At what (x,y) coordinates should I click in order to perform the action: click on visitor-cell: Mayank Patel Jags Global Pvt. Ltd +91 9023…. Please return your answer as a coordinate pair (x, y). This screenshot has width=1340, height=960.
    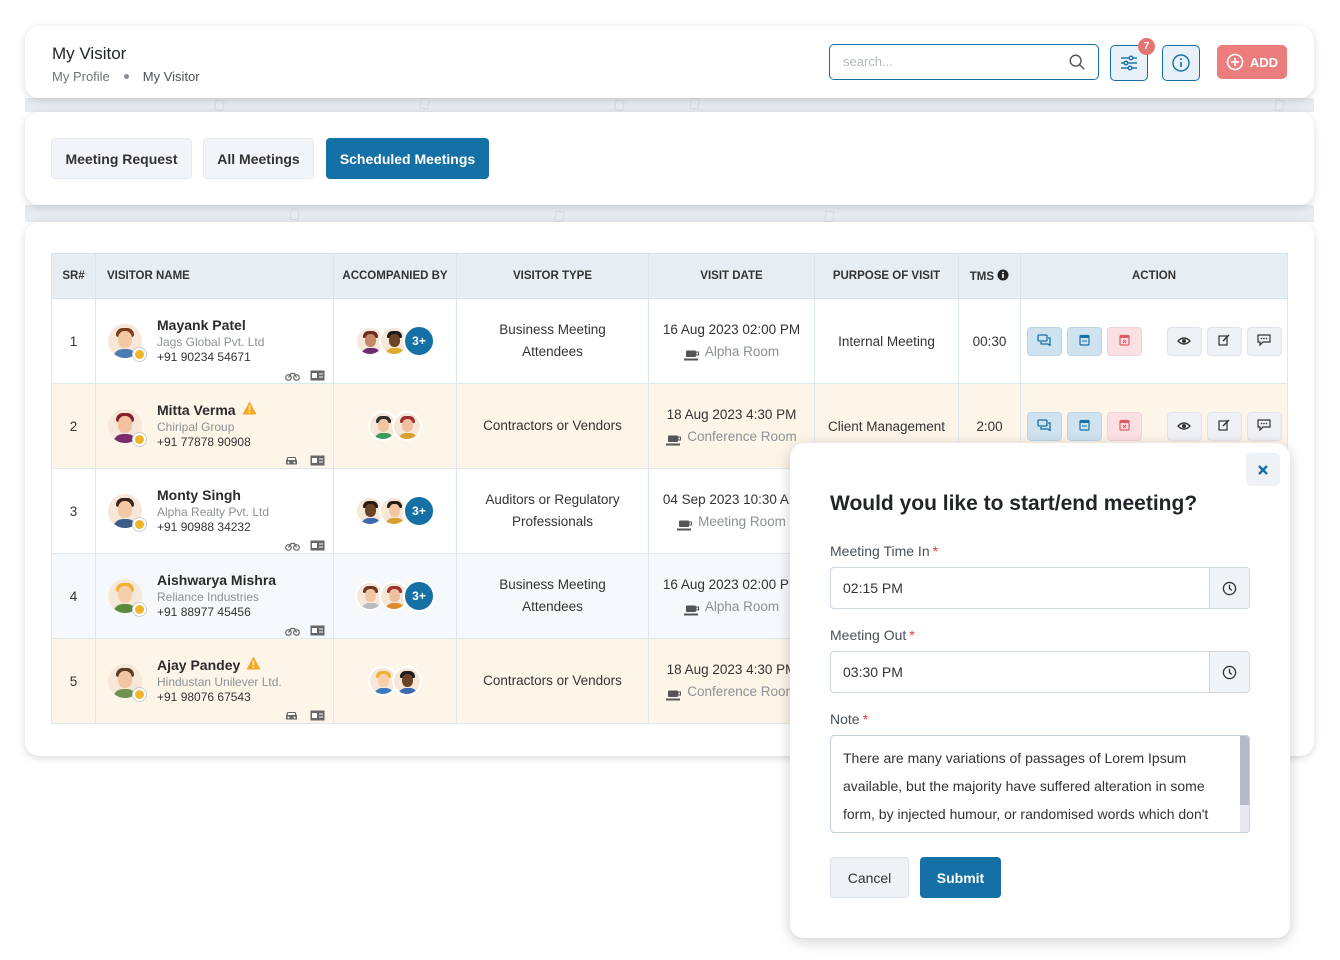
    Looking at the image, I should click on (214, 341).